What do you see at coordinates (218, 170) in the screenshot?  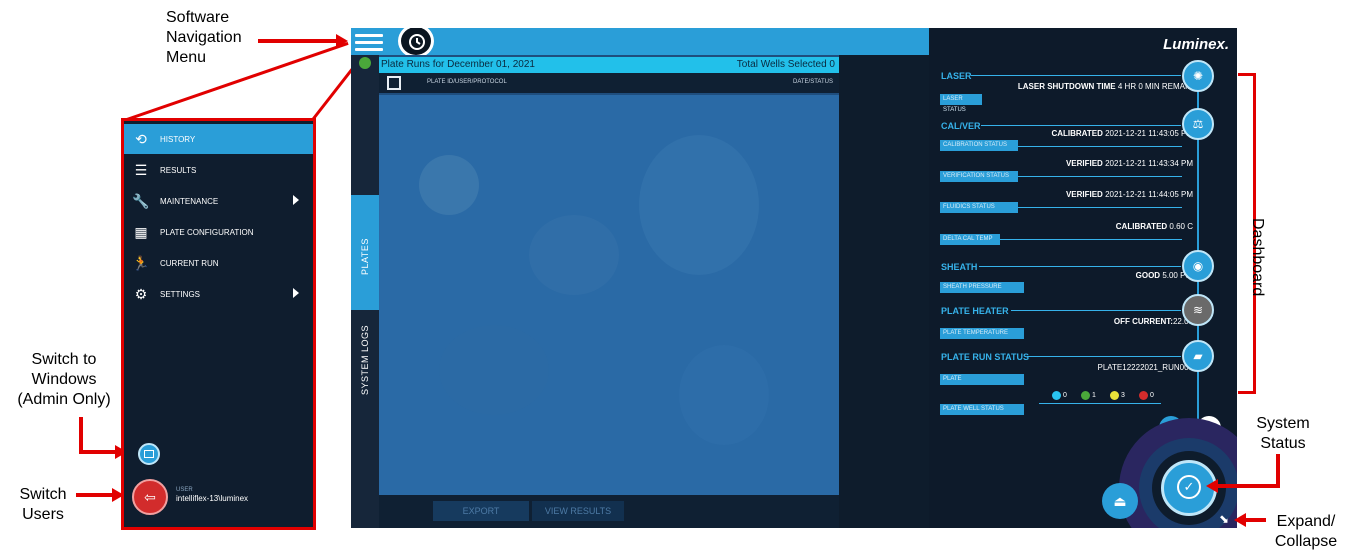 I see `nav-item-results: ☰ RESULTS` at bounding box center [218, 170].